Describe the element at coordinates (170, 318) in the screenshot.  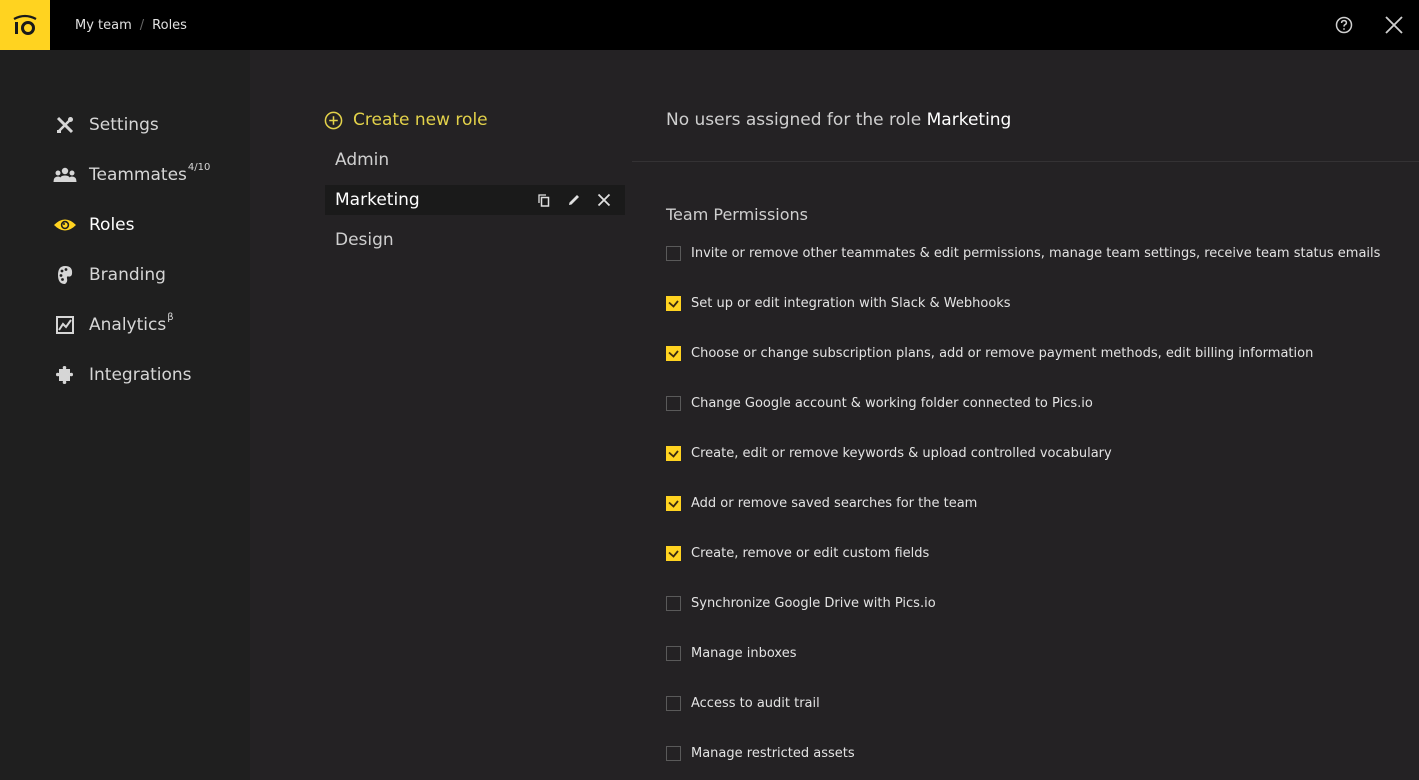
I see `beta-badge: β` at that location.